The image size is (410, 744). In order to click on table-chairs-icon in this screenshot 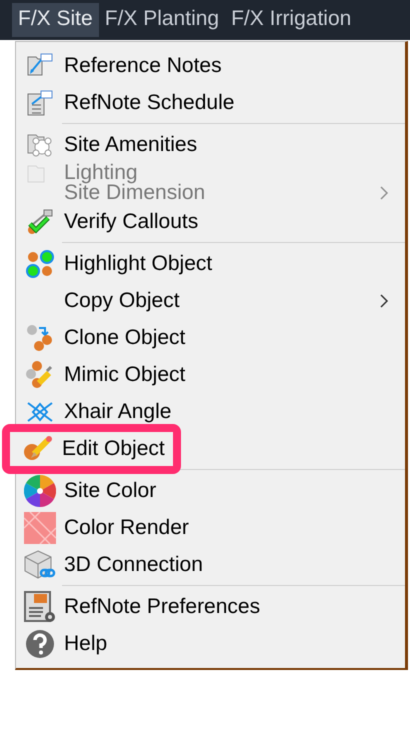, I will do `click(40, 145)`.